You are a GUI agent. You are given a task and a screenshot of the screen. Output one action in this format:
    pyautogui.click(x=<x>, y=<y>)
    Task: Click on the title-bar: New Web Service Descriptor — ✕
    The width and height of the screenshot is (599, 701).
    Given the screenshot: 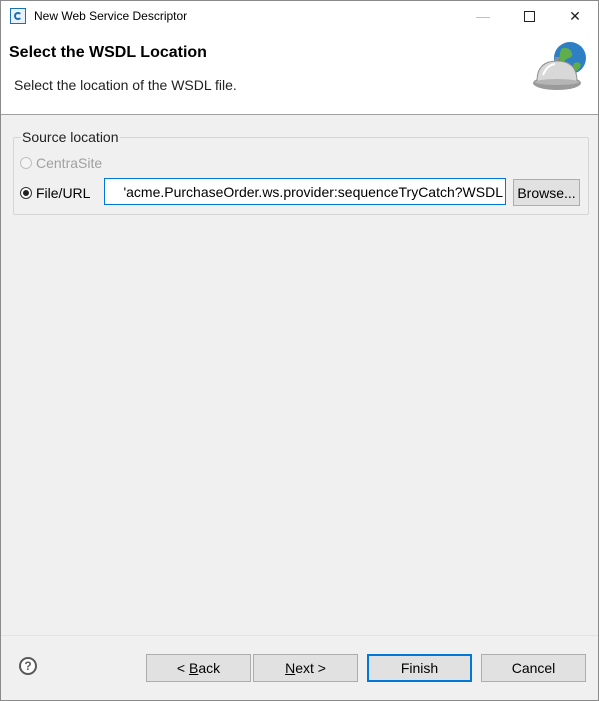 What is the action you would take?
    pyautogui.click(x=299, y=16)
    